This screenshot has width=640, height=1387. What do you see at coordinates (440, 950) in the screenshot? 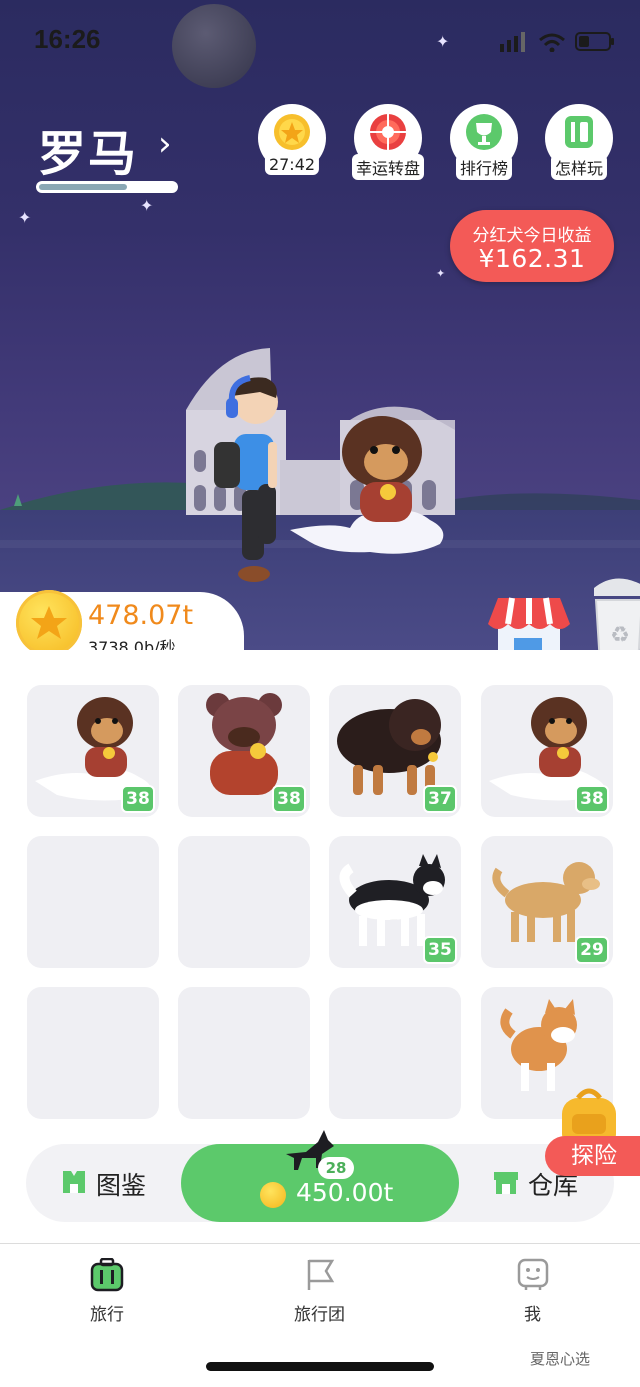
I see `pet-level-badge: 35` at bounding box center [440, 950].